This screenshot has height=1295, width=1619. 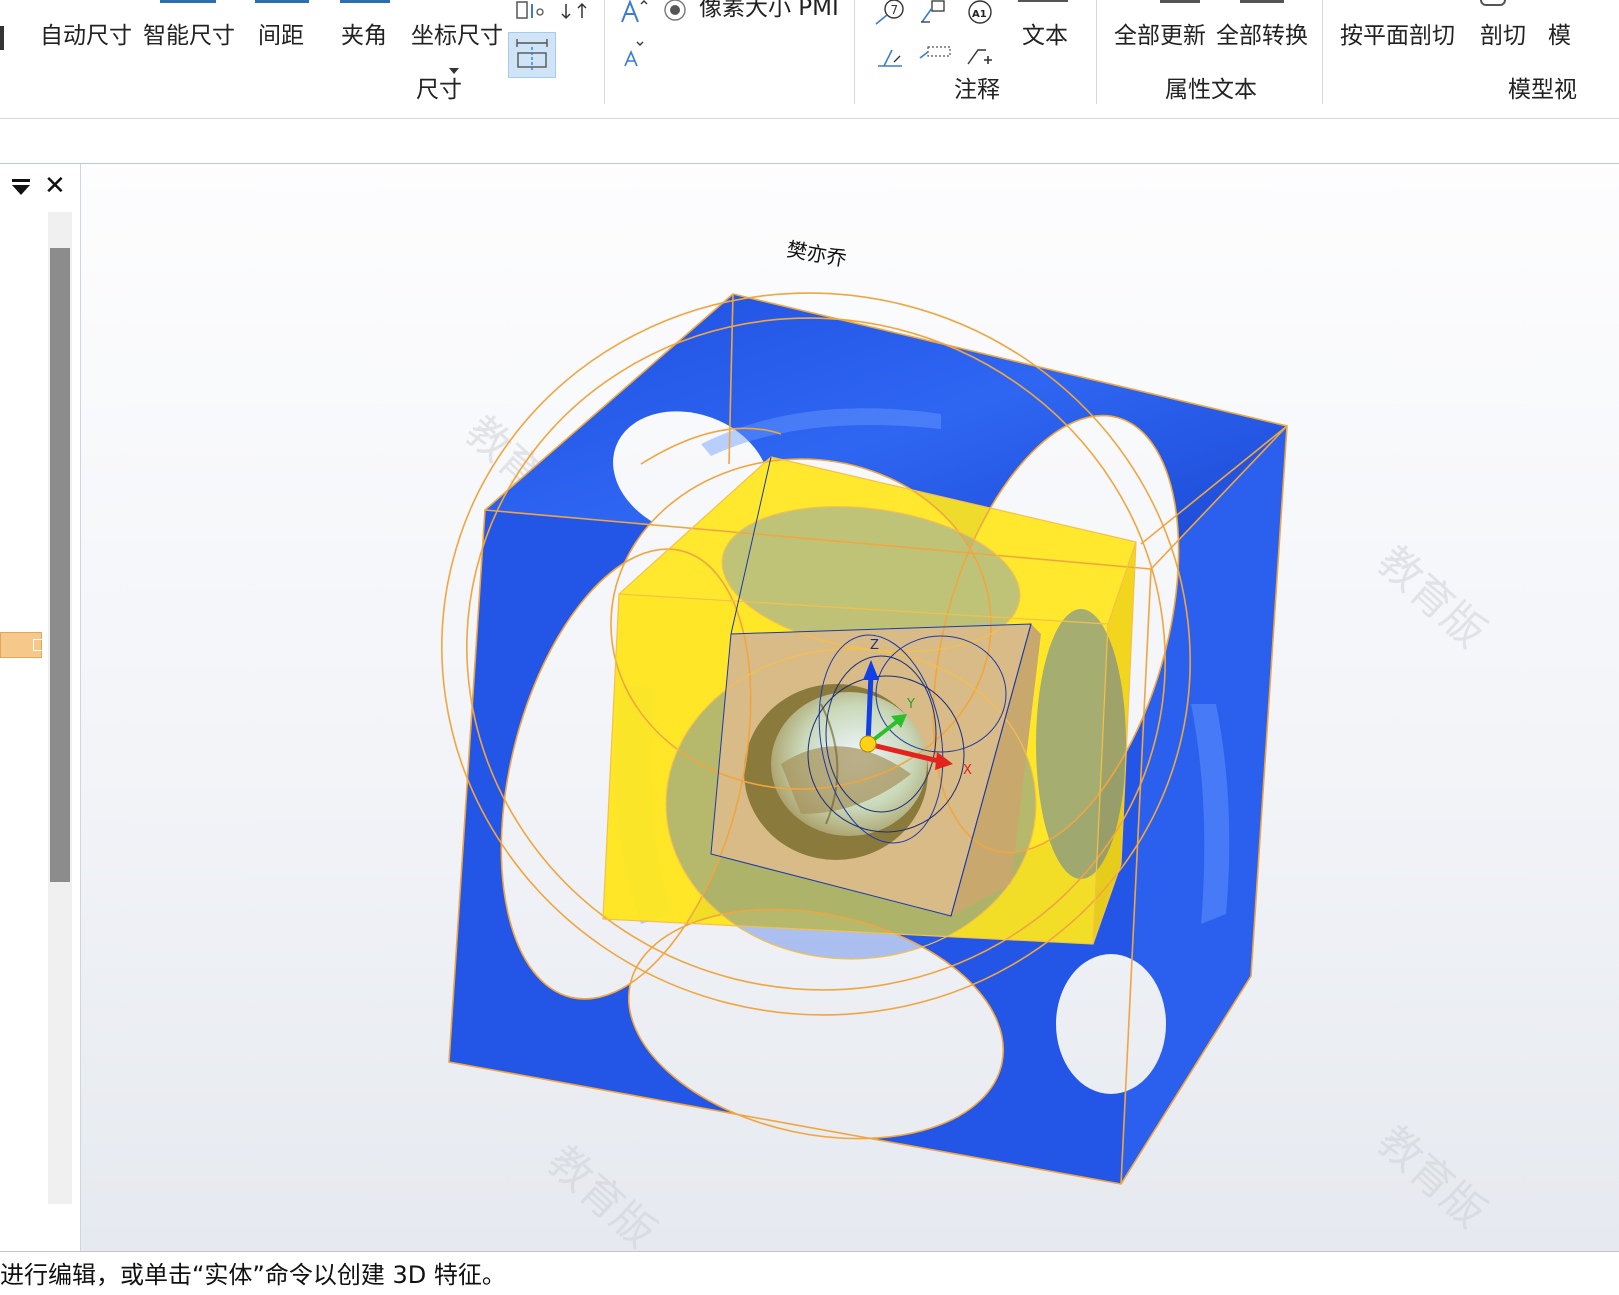 What do you see at coordinates (531, 11) in the screenshot?
I see `dimension-tool-icon` at bounding box center [531, 11].